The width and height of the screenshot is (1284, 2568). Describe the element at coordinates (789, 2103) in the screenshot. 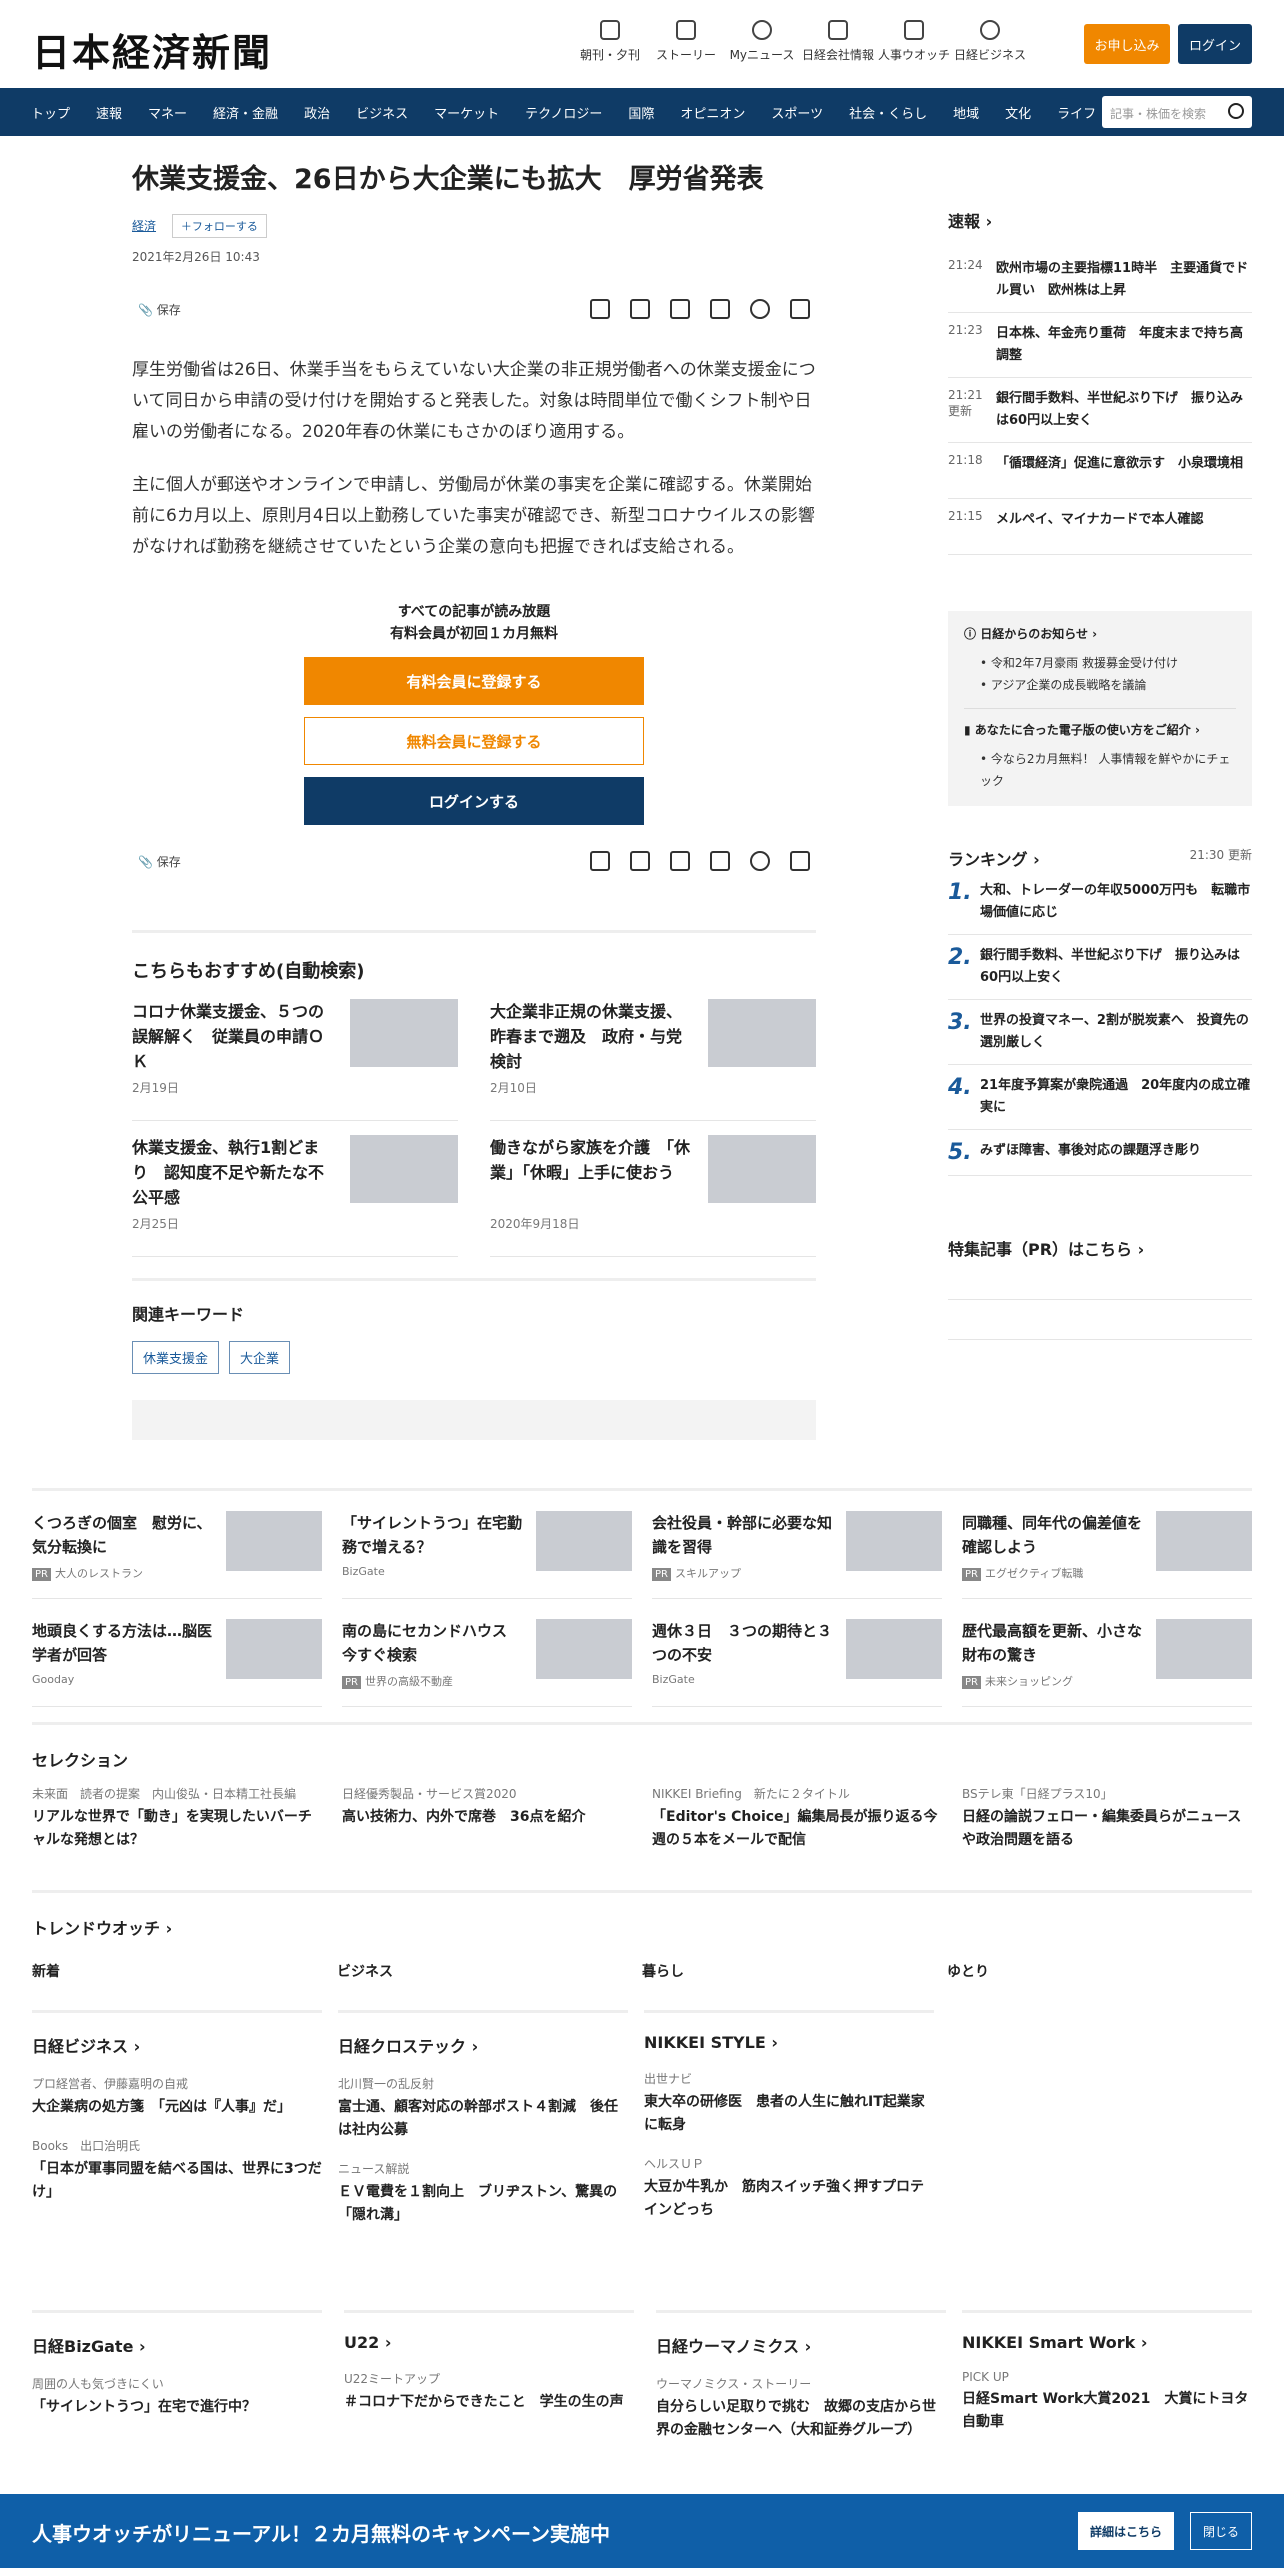

I see `media-entry: 出世ナビ 東大卒の研修医 患者の人生に触れIT起業家に転身` at that location.